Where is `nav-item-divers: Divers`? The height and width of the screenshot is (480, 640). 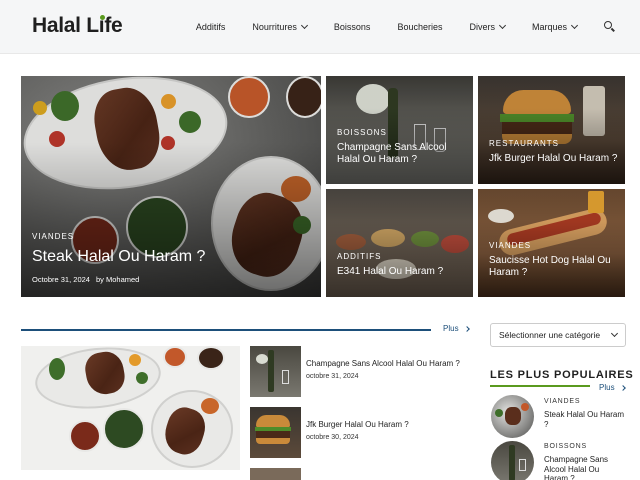 nav-item-divers: Divers is located at coordinates (488, 26).